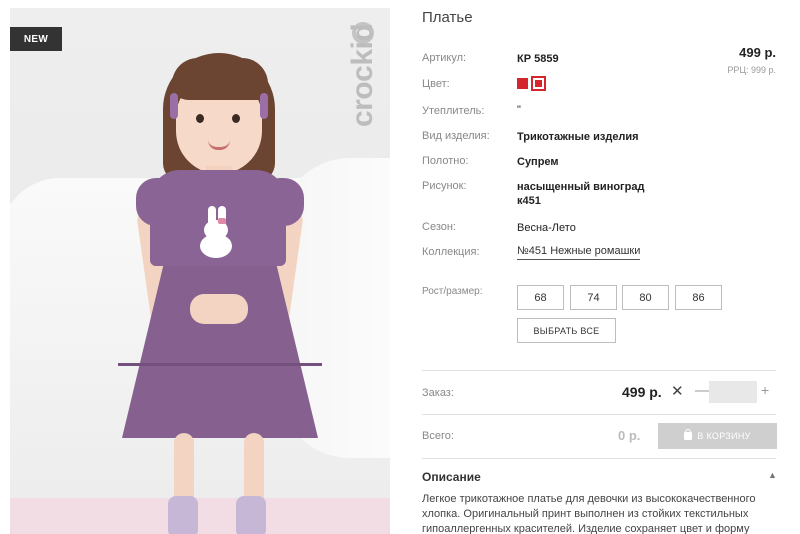 The width and height of the screenshot is (800, 534). What do you see at coordinates (538, 59) in the screenshot?
I see `article-value: КР 5859` at bounding box center [538, 59].